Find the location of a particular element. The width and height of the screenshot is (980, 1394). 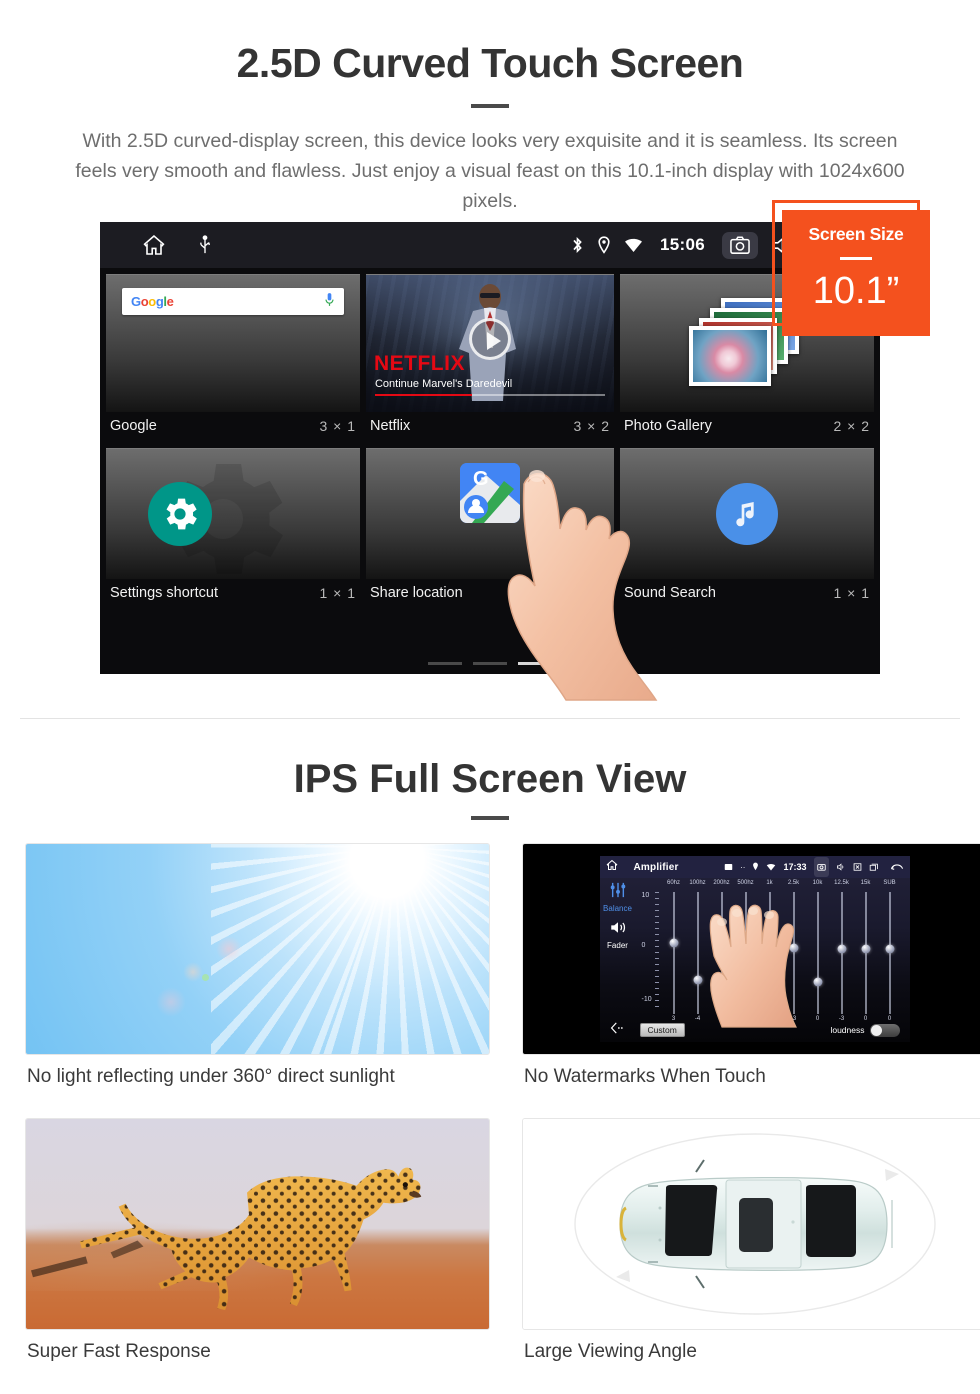

widget-share-location: G Share location 1 × 1 is located at coordinates (490, 528).